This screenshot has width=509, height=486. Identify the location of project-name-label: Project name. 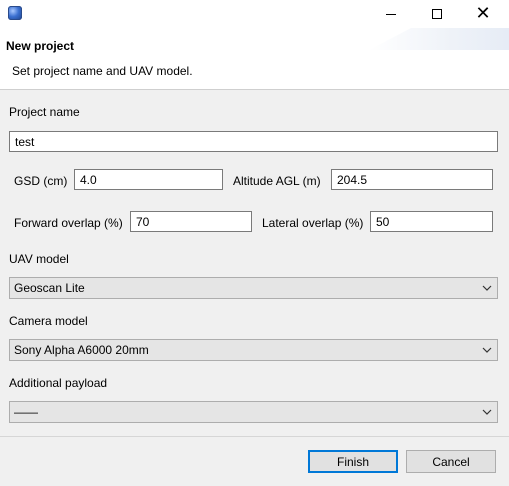
(44, 112).